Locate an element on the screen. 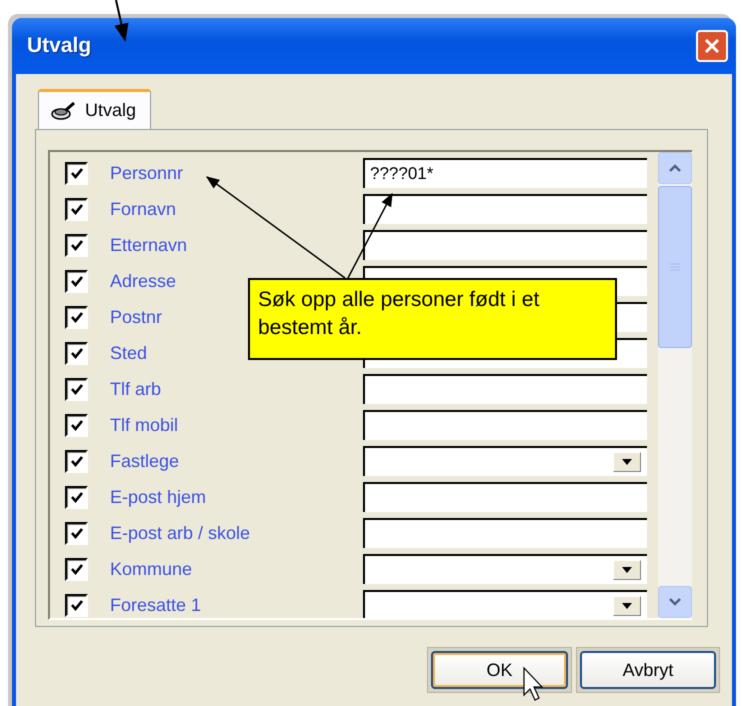 Image resolution: width=742 pixels, height=706 pixels. dialog-button: OK is located at coordinates (499, 670).